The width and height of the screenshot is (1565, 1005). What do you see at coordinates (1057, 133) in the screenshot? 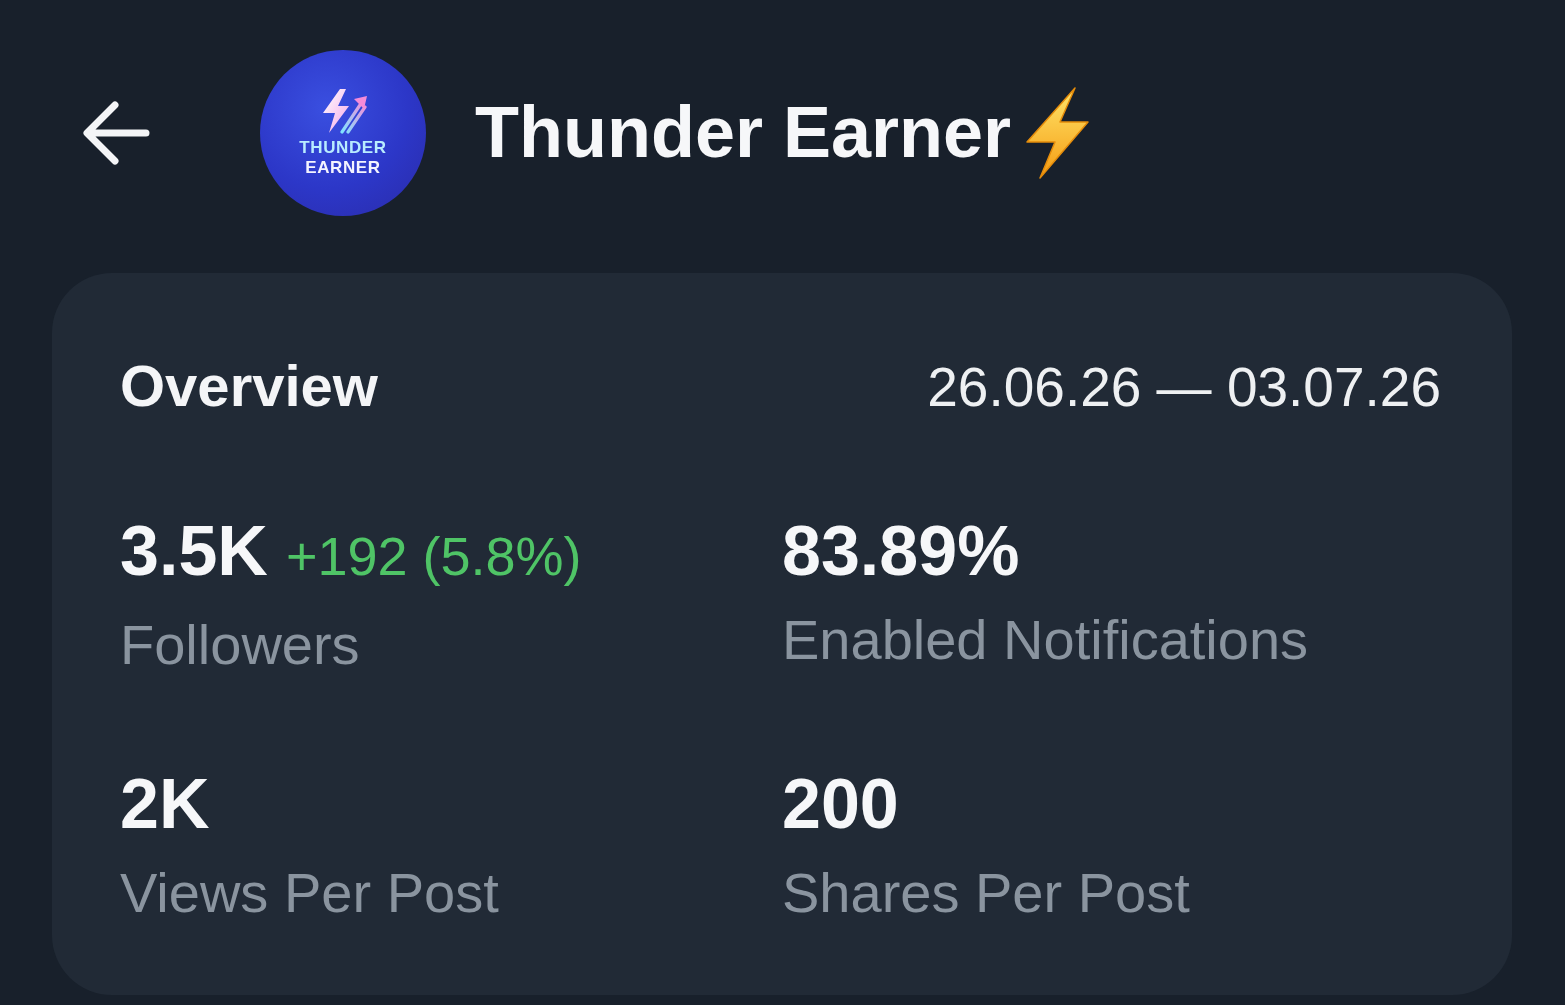
I see `lightning-icon` at bounding box center [1057, 133].